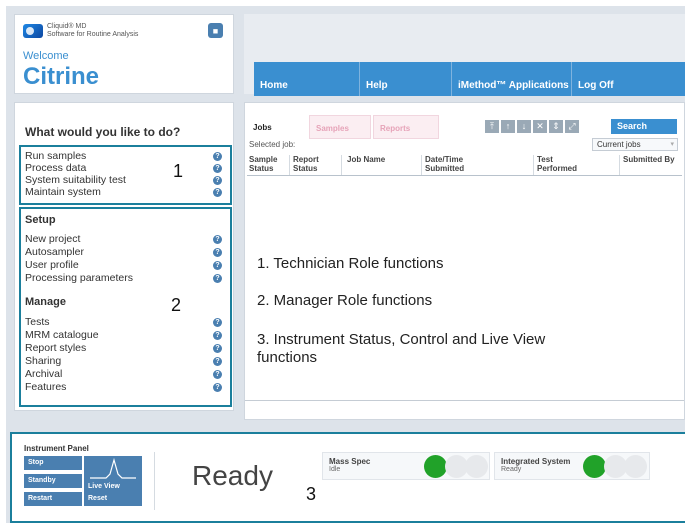  What do you see at coordinates (444, 164) in the screenshot?
I see `column-date-time-submitted: Date/Time Submitted` at bounding box center [444, 164].